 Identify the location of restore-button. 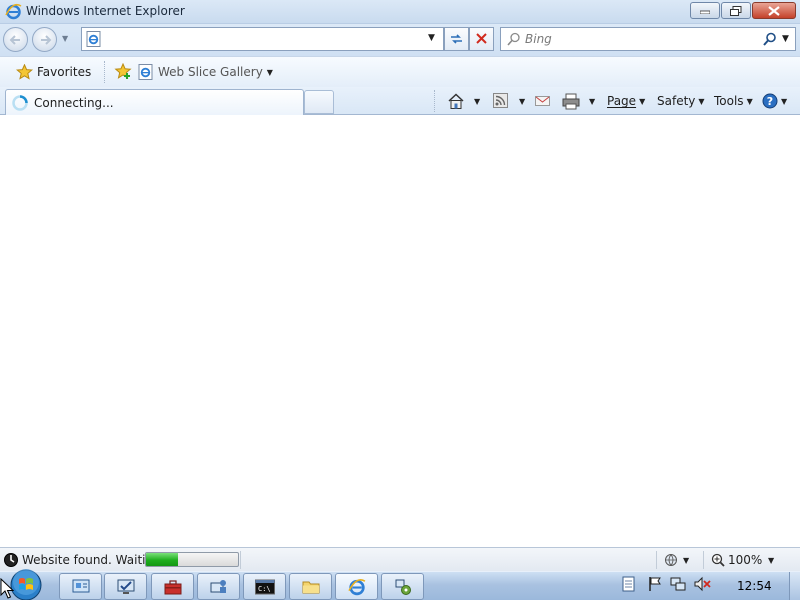
(736, 10).